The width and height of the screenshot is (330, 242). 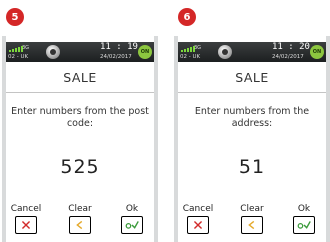 I want to click on entered-value: 525, so click(x=80, y=167).